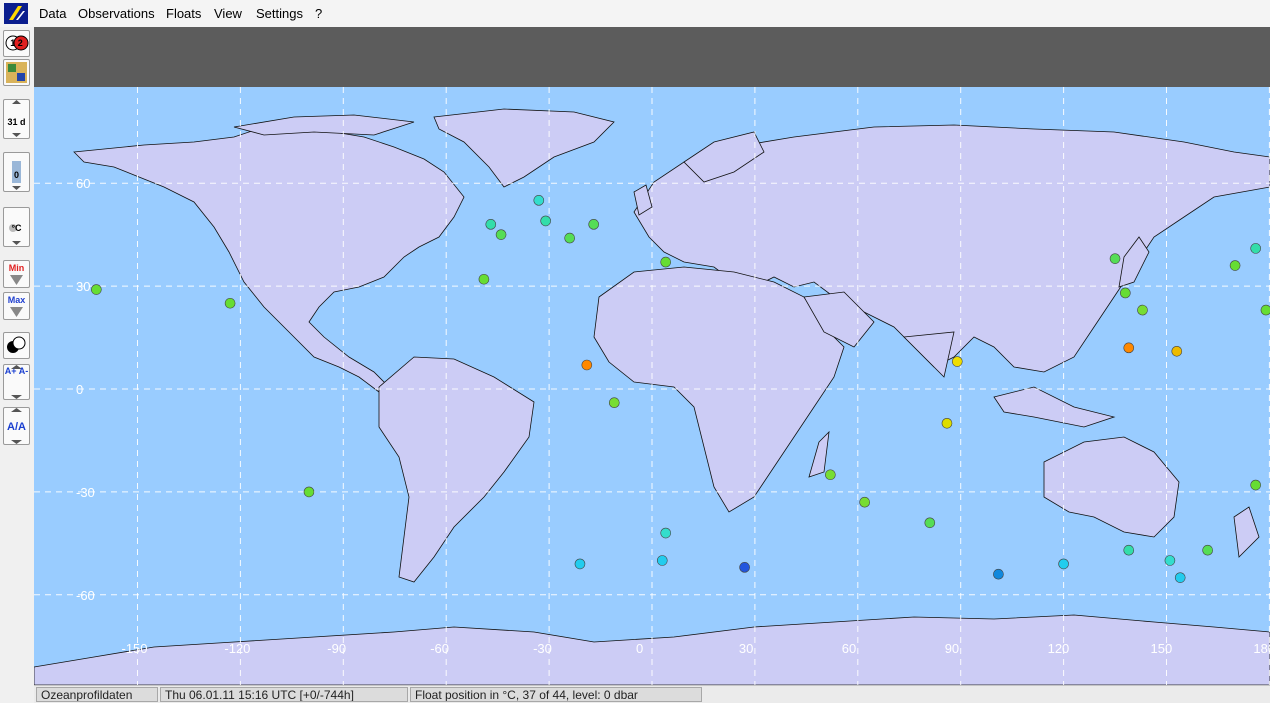 Image resolution: width=1270 pixels, height=703 pixels. I want to click on map-layers-icon, so click(16, 72).